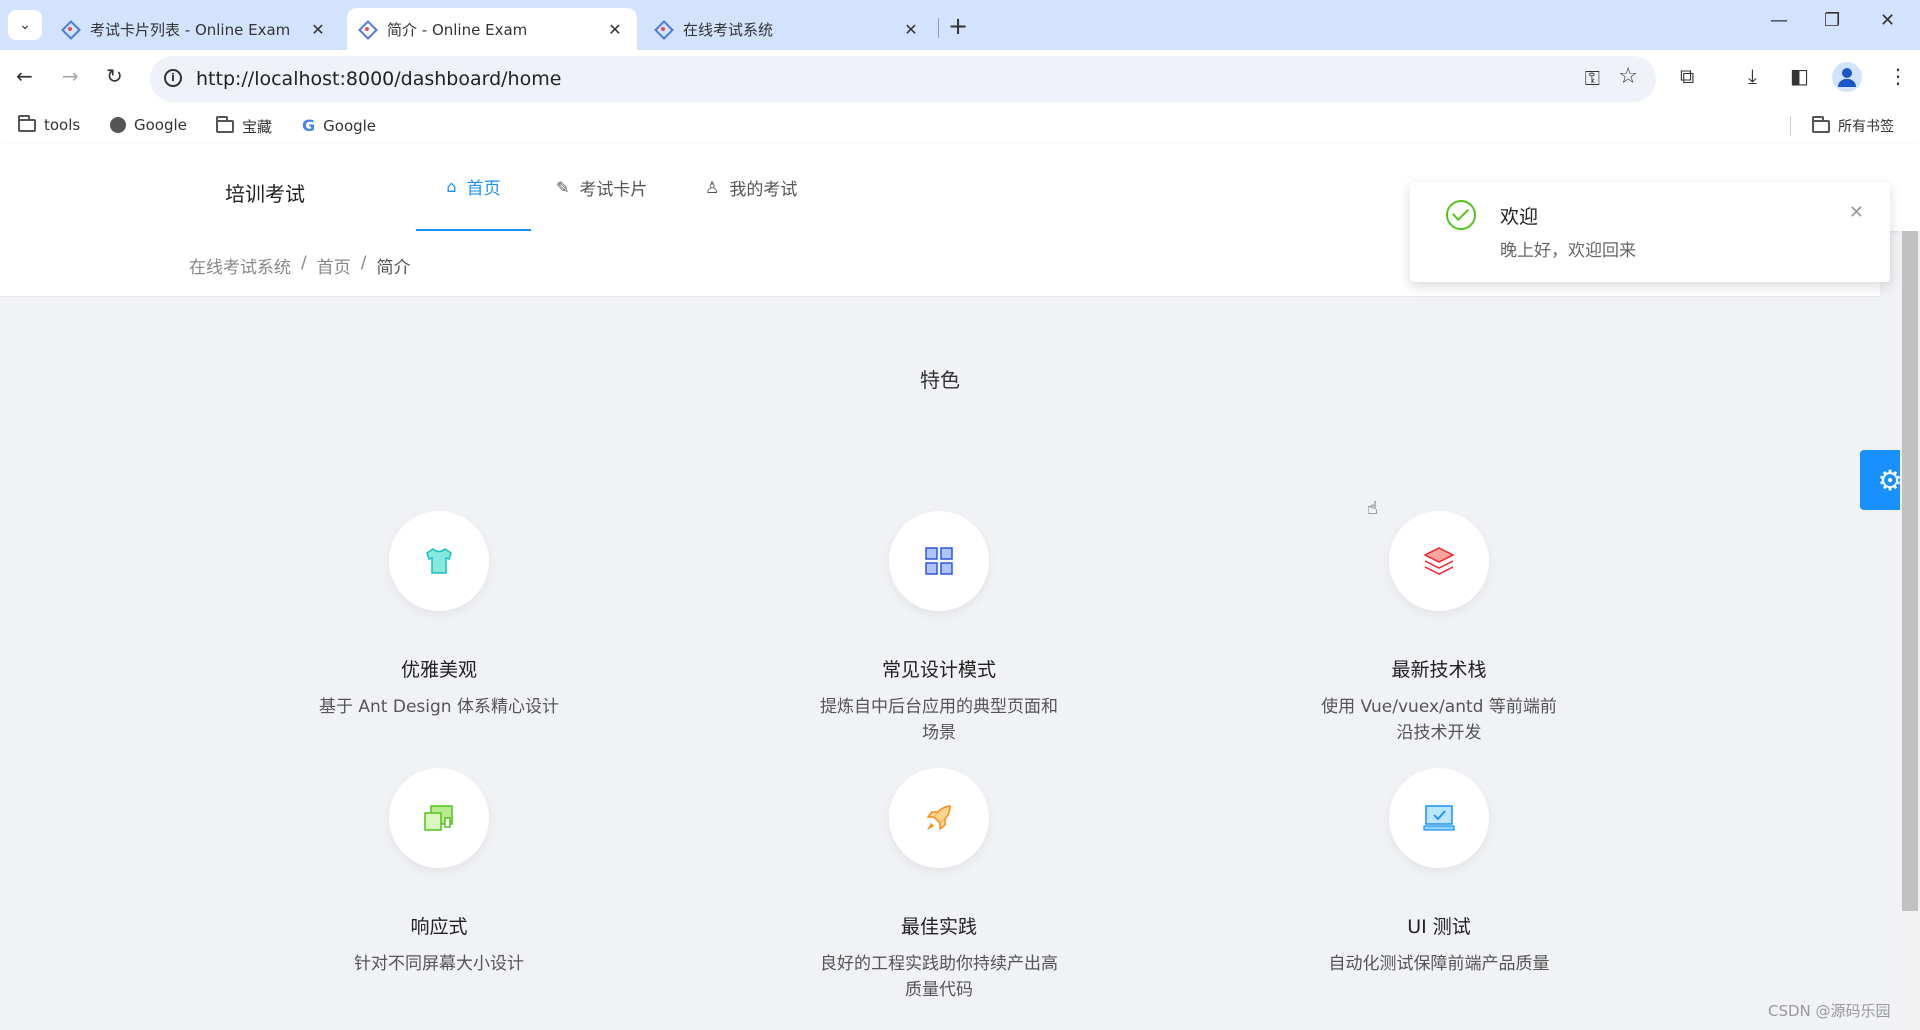 The image size is (1920, 1030). Describe the element at coordinates (1829, 1011) in the screenshot. I see `watermark: CSDN @源码乐园` at that location.